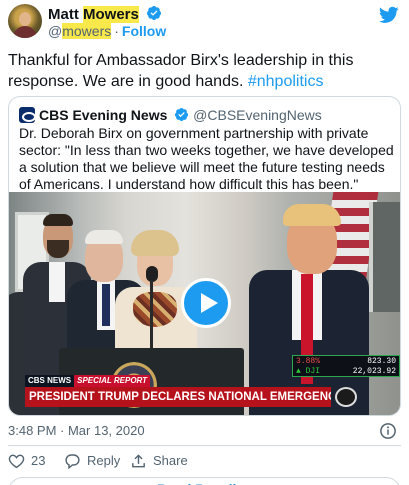 The height and width of the screenshot is (485, 409). I want to click on share-label: Share, so click(170, 460).